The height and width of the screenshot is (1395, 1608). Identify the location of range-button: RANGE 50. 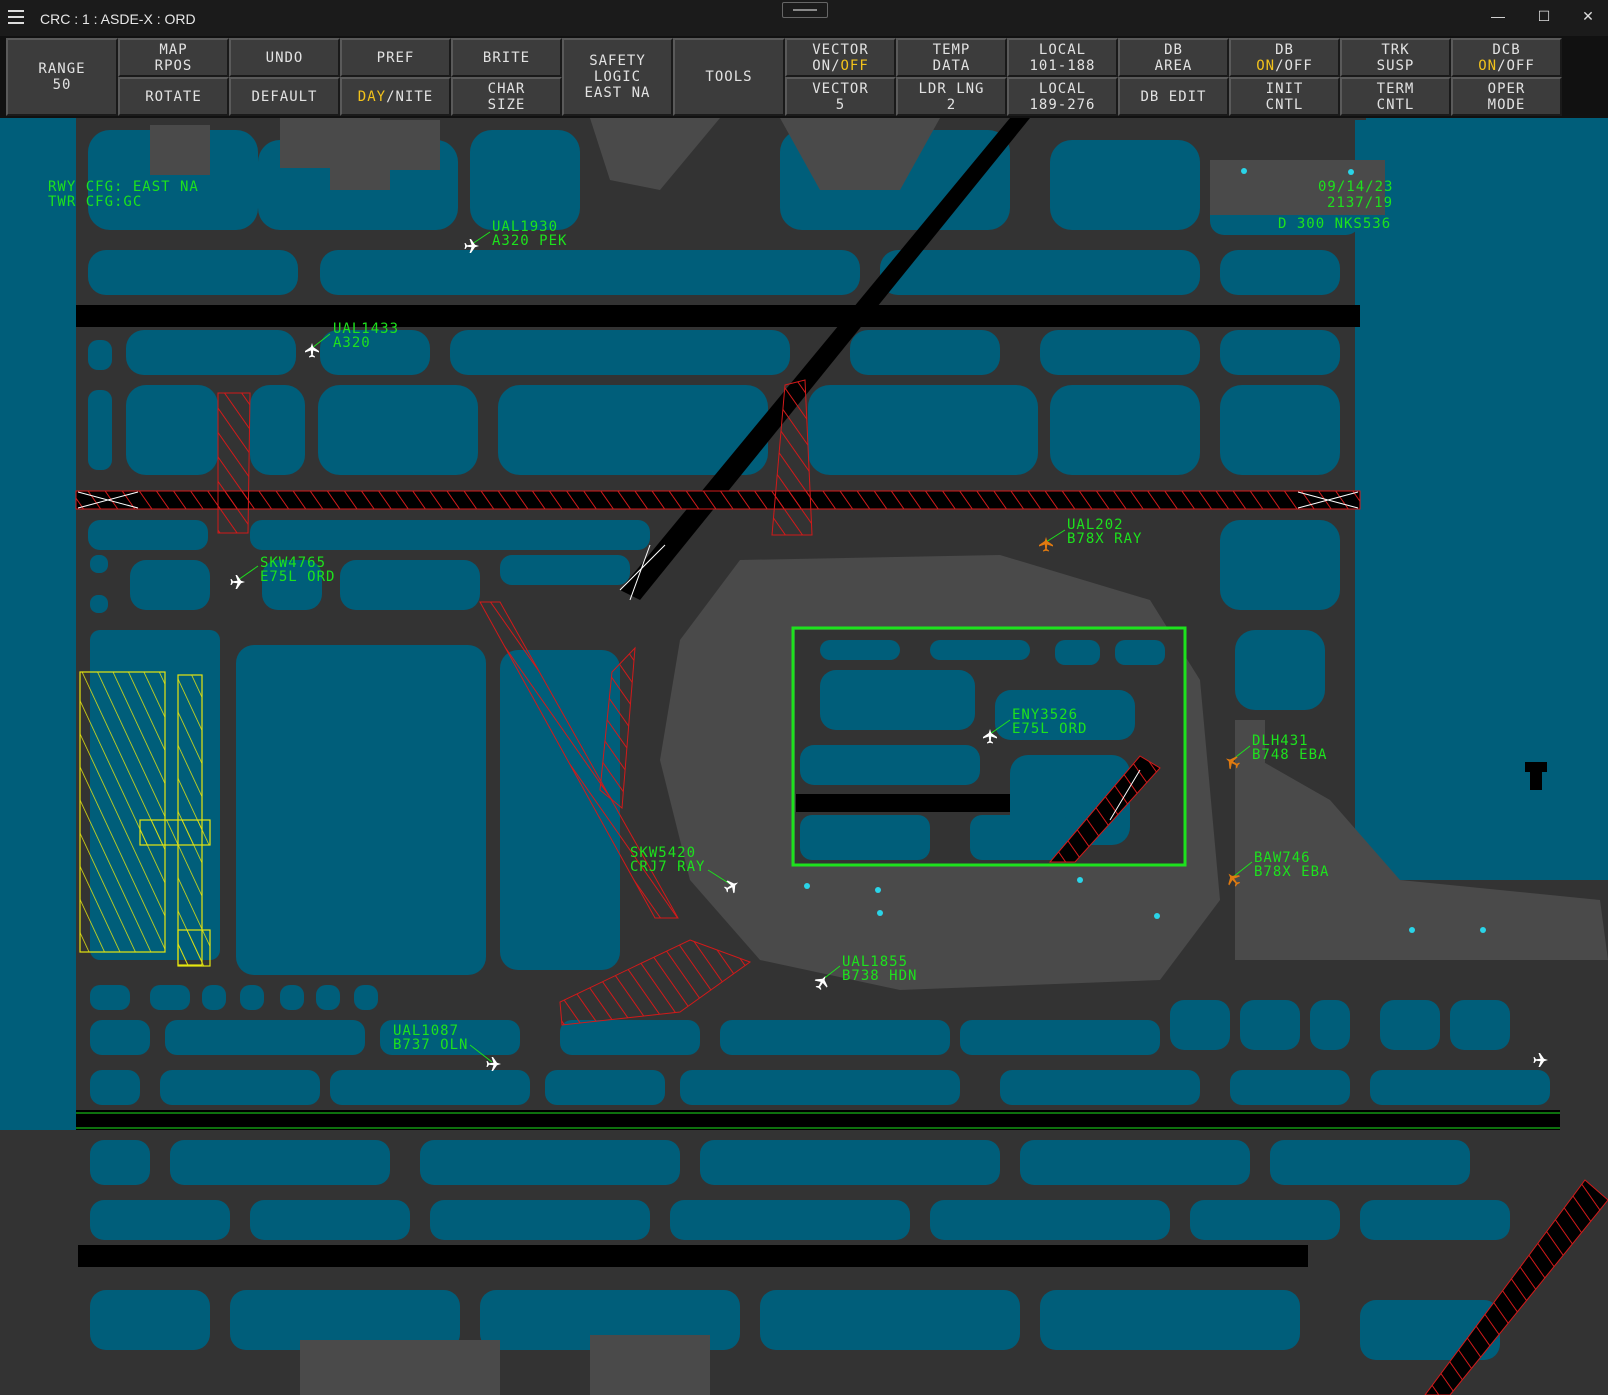
(62, 77).